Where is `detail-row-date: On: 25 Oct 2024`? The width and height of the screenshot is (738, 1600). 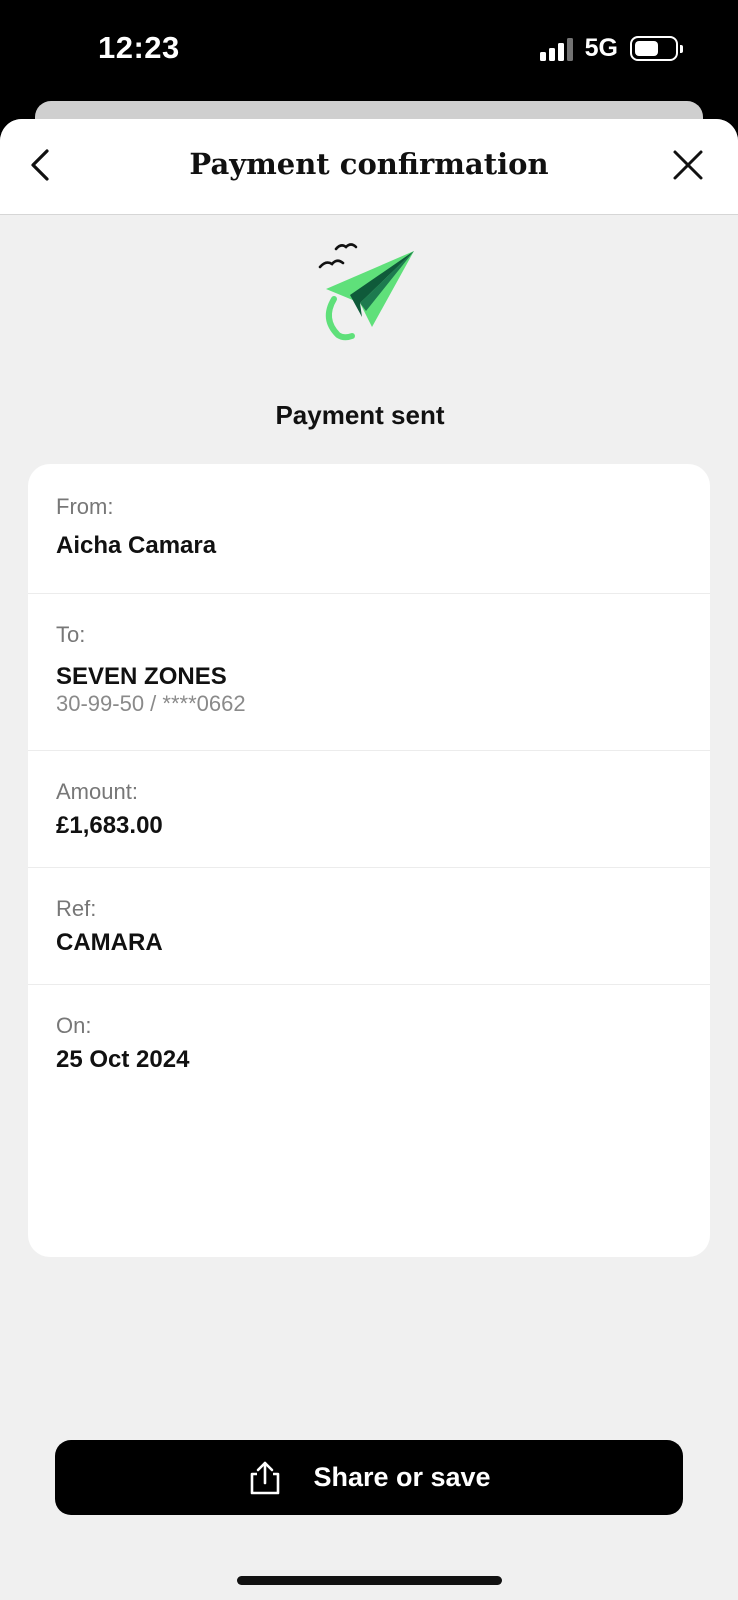
detail-row-date: On: 25 Oct 2024 is located at coordinates (369, 1055).